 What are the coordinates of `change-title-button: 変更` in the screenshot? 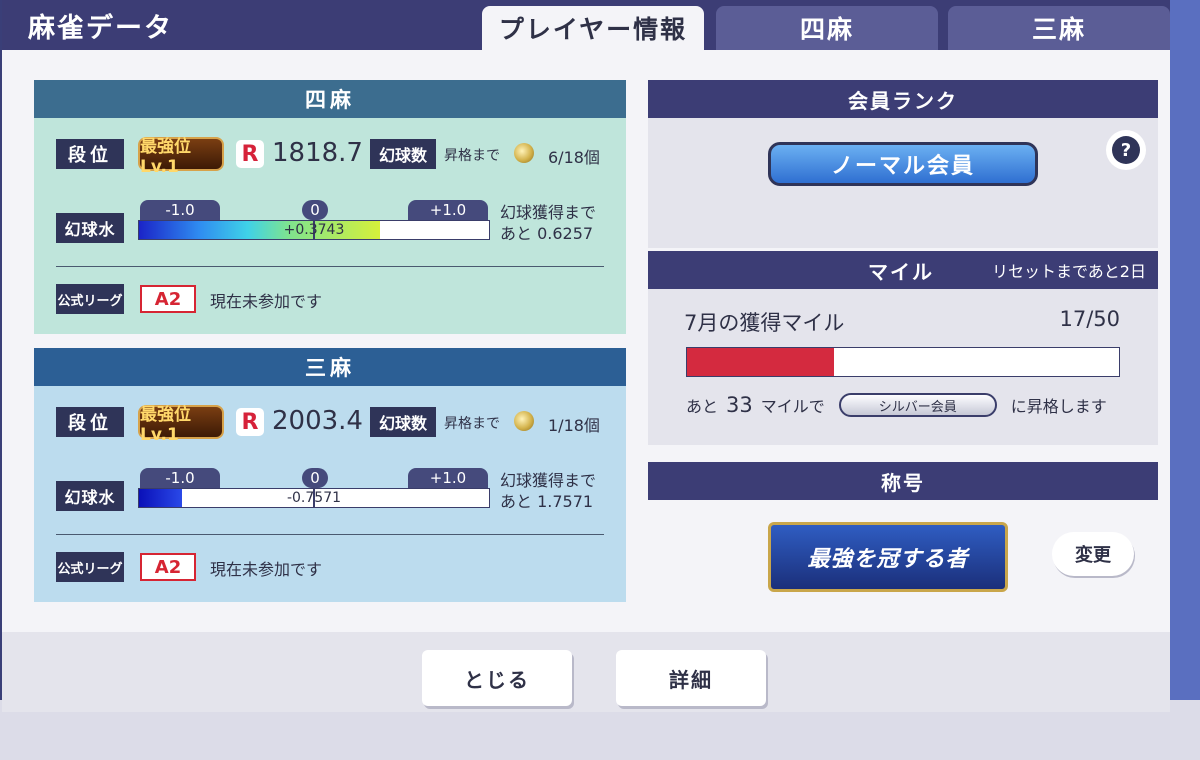 It's located at (1093, 554).